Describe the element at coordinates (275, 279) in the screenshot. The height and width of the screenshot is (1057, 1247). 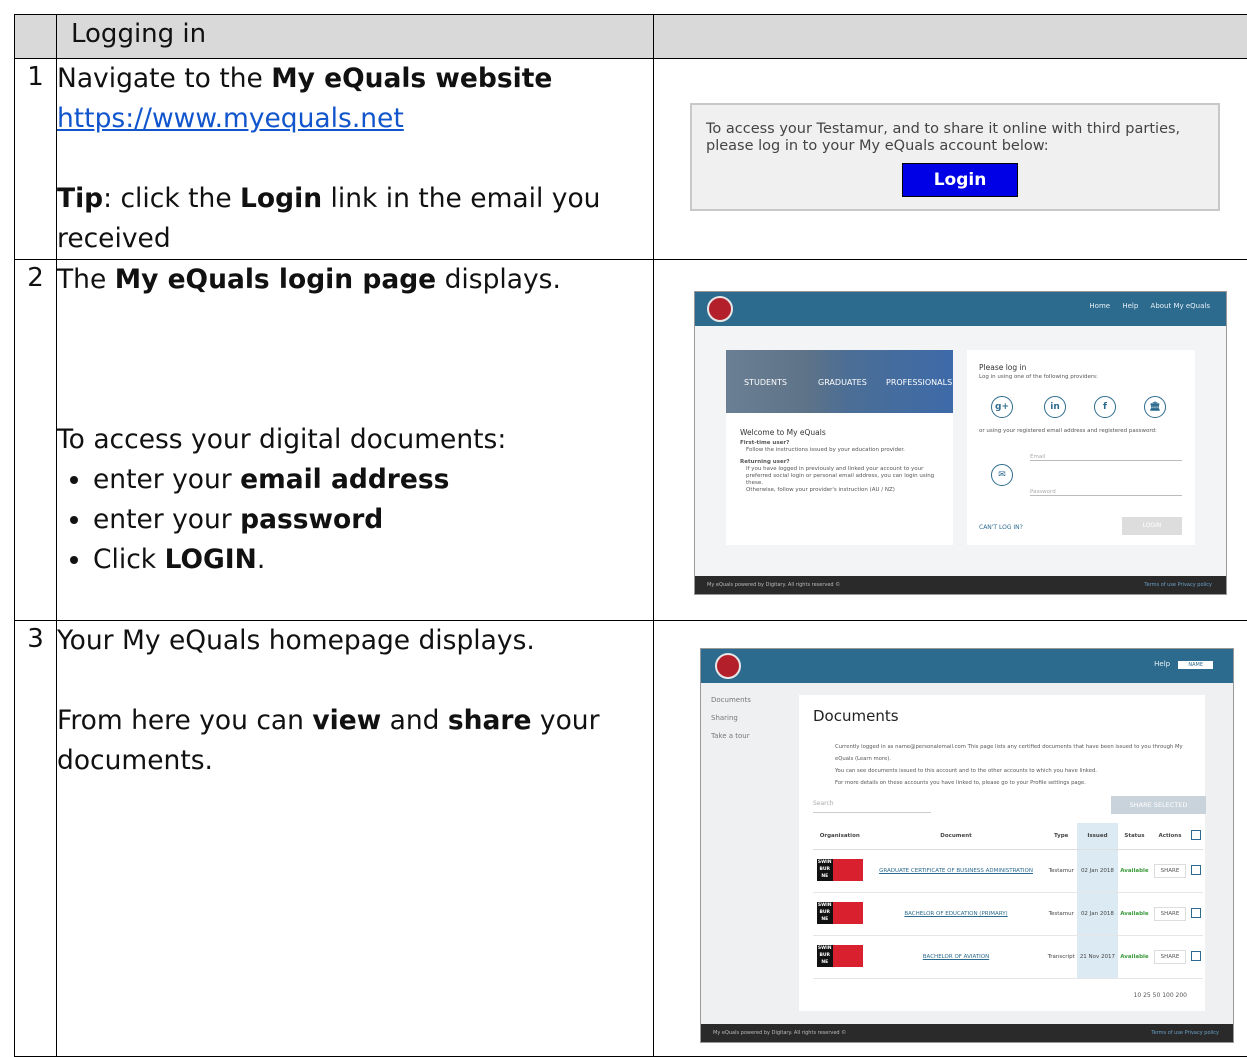
I see `step-bold-text: My eQuals login page` at that location.